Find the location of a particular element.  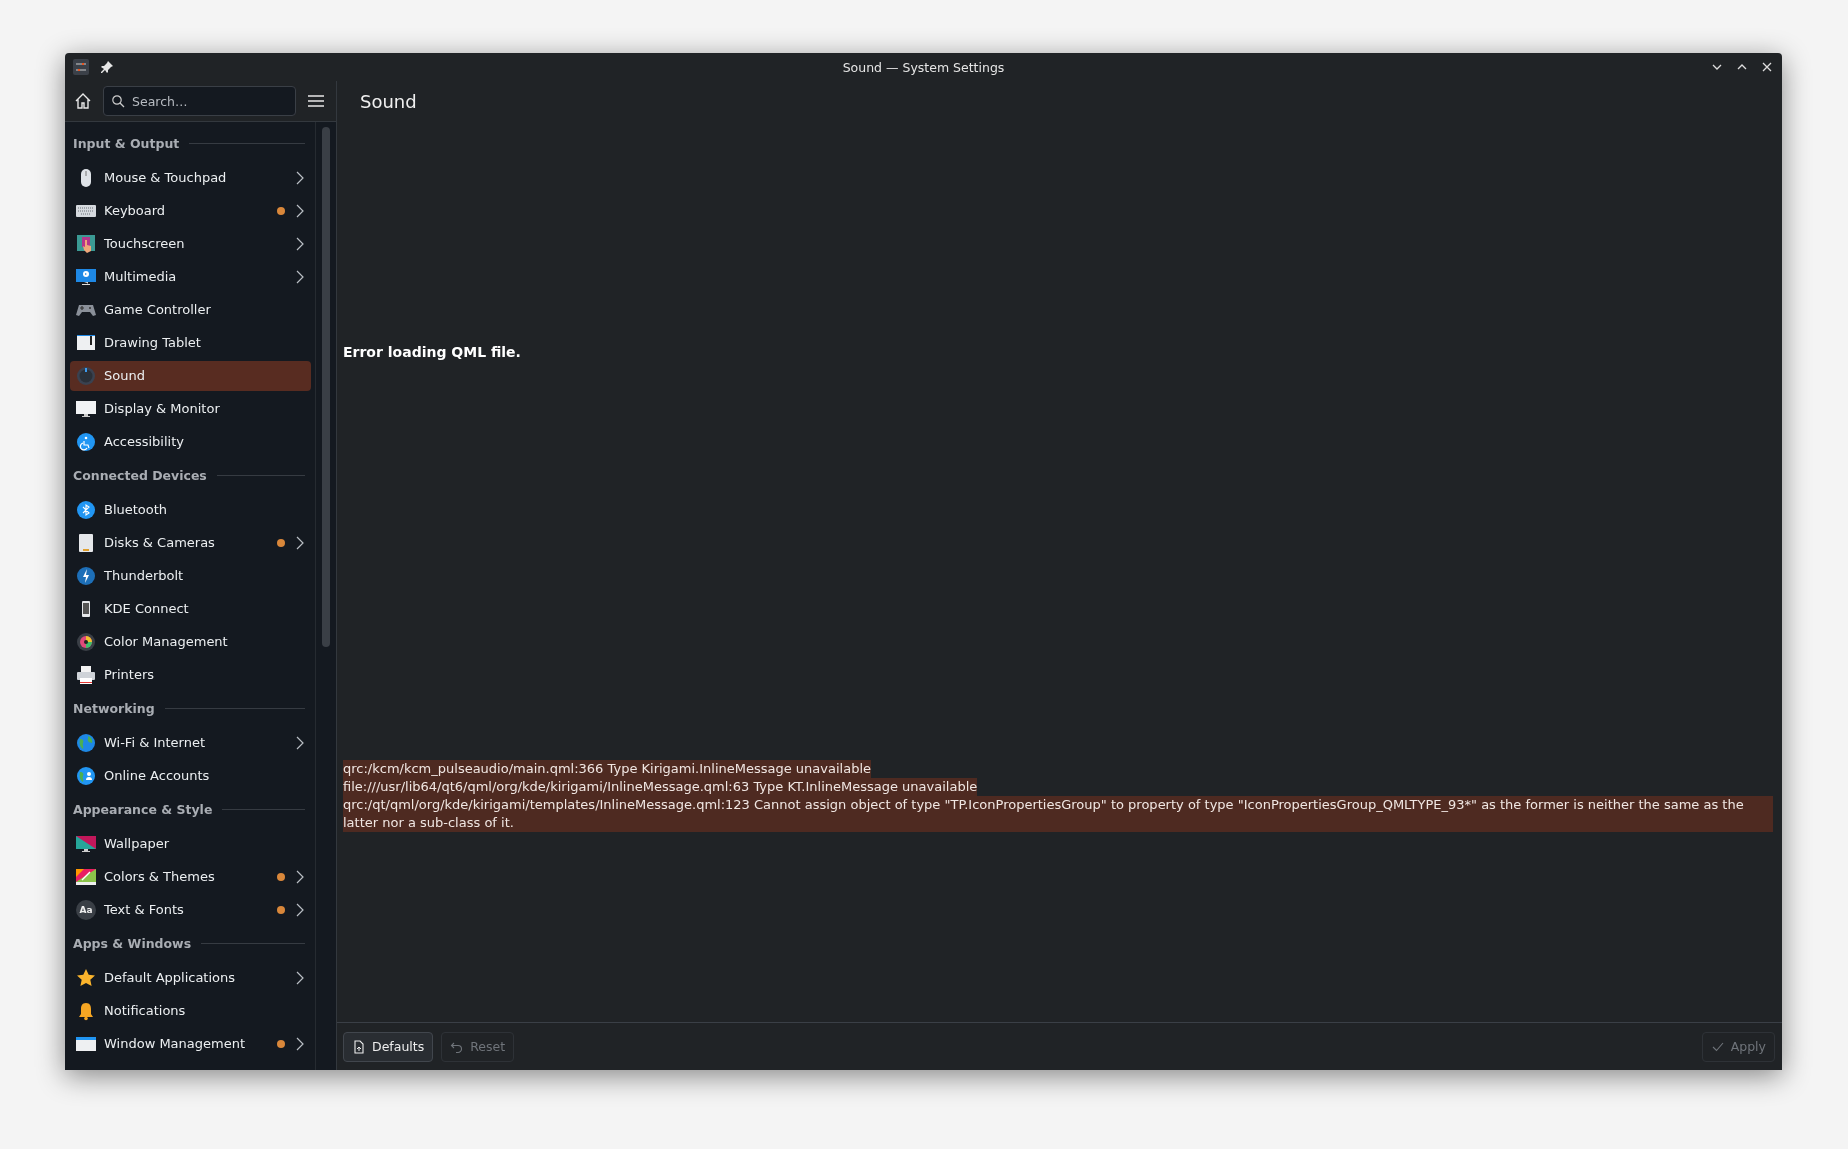

hand-icon is located at coordinates (86, 243).